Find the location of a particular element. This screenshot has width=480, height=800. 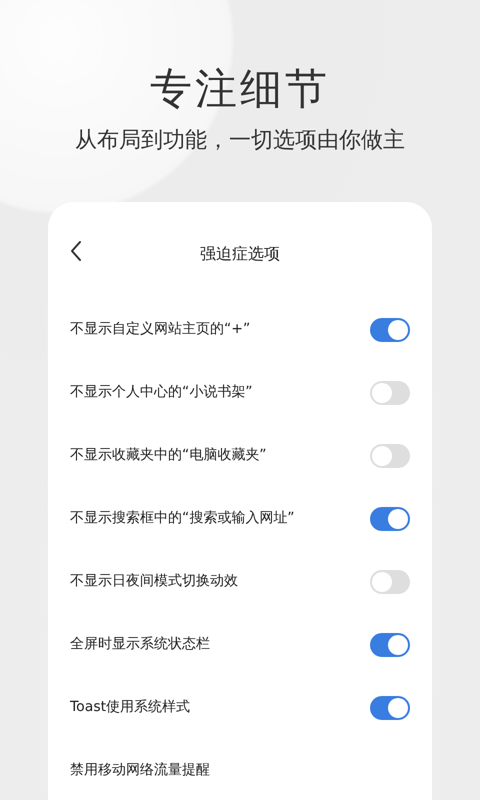

option-label: 不显示收藏夹中的“电脑收藏夹” is located at coordinates (168, 455).